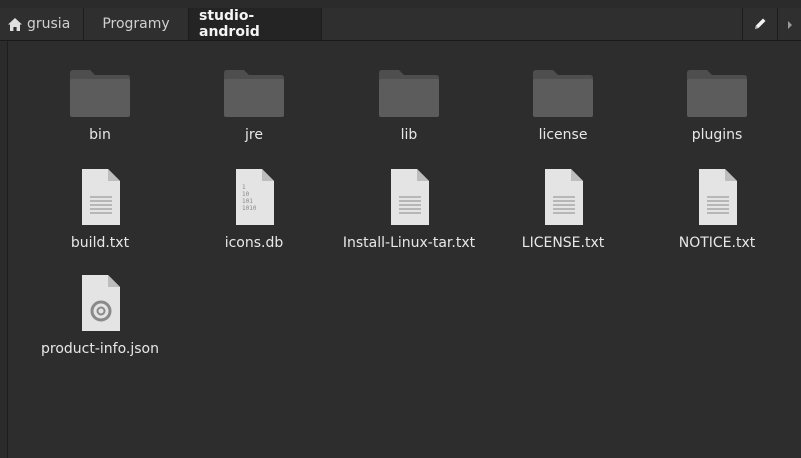 Image resolution: width=801 pixels, height=458 pixels. Describe the element at coordinates (15, 24) in the screenshot. I see `home-icon` at that location.